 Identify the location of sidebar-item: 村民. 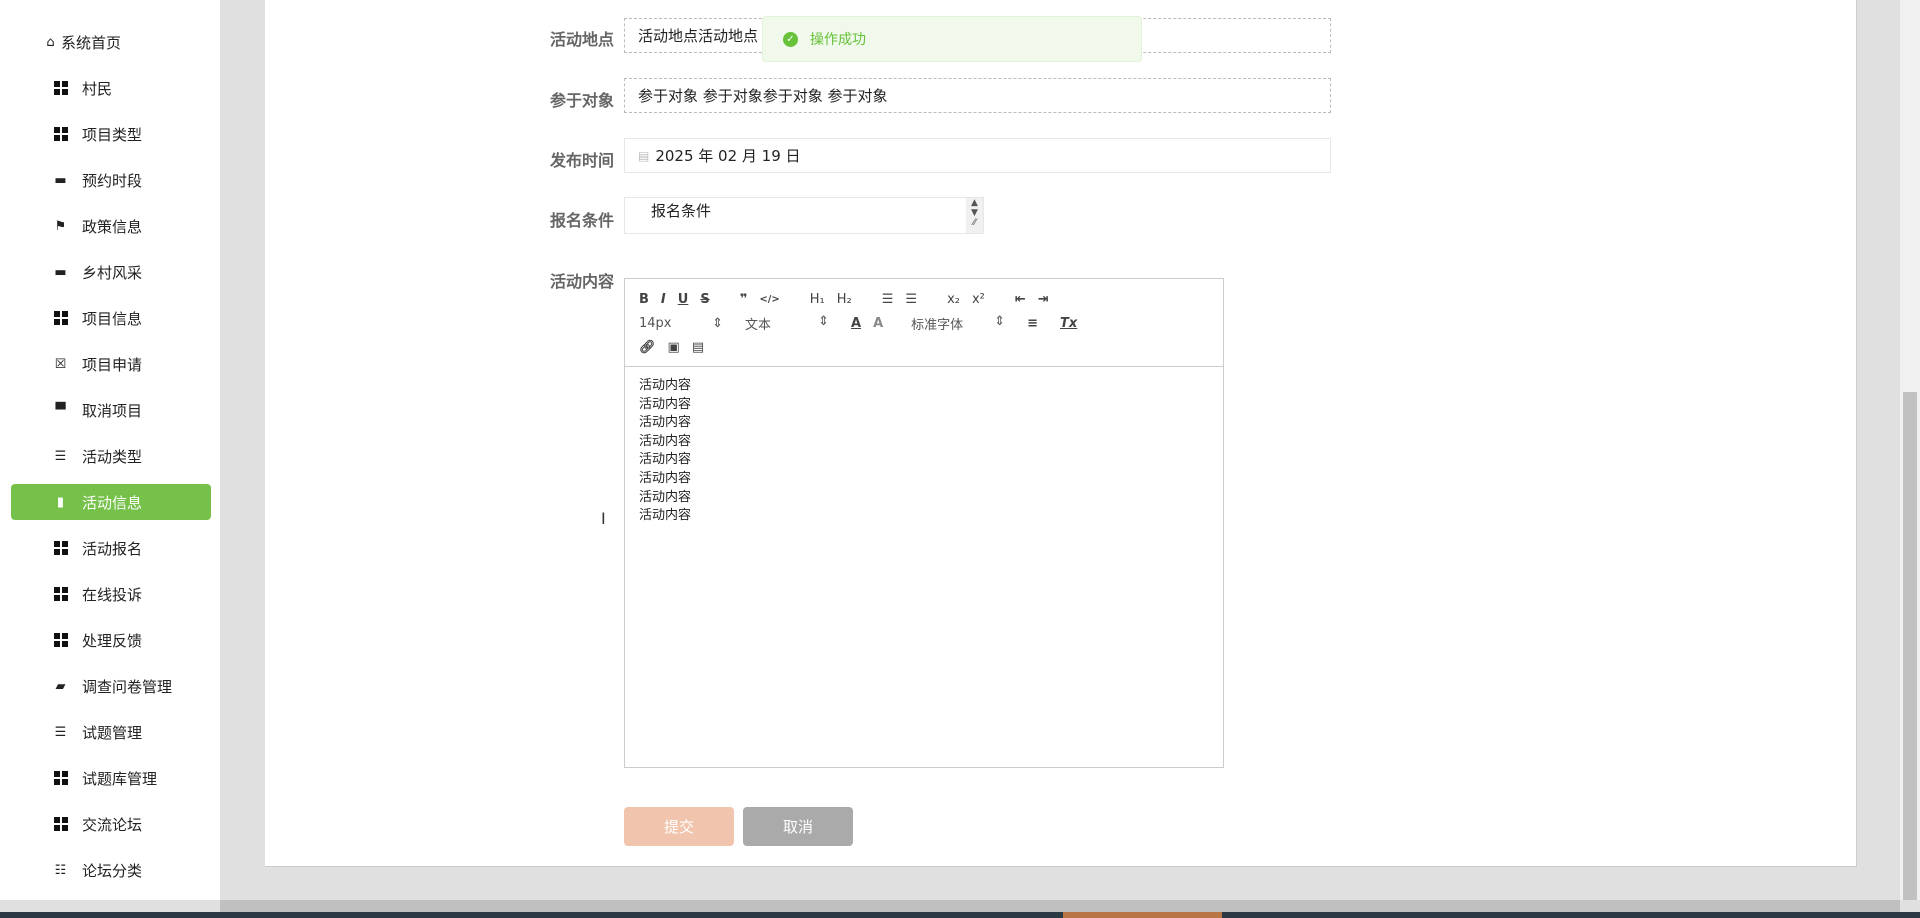
(111, 88).